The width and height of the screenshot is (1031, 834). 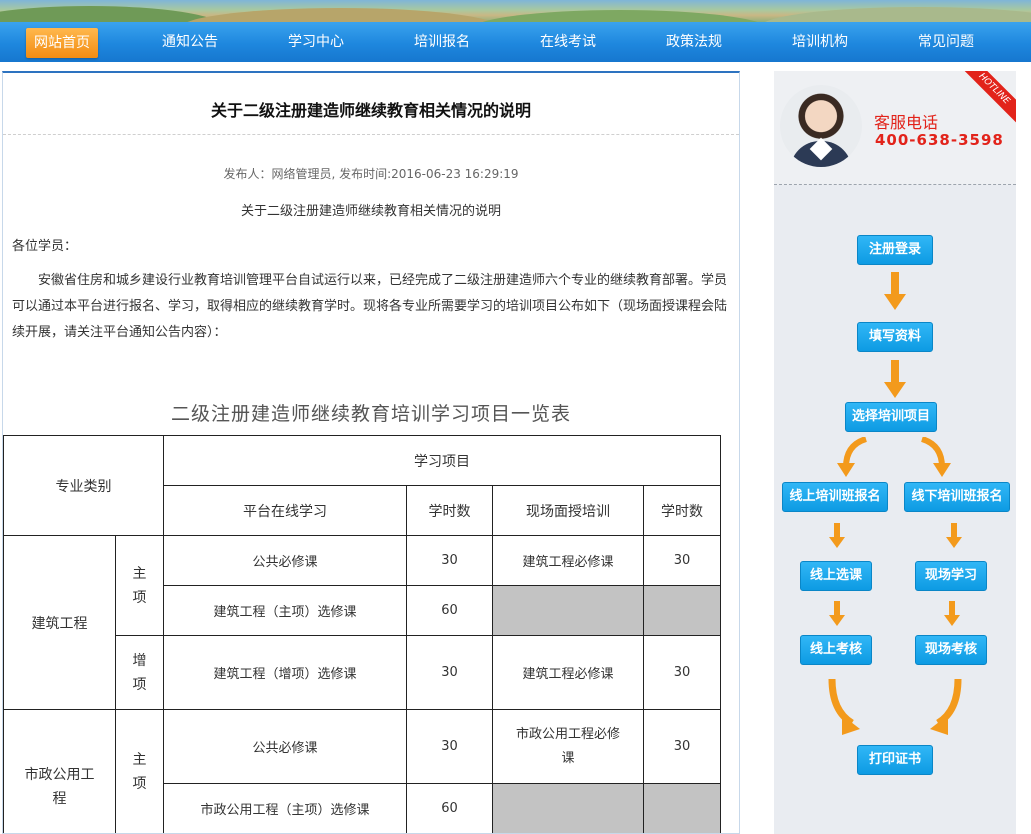 I want to click on title-divider, so click(x=371, y=134).